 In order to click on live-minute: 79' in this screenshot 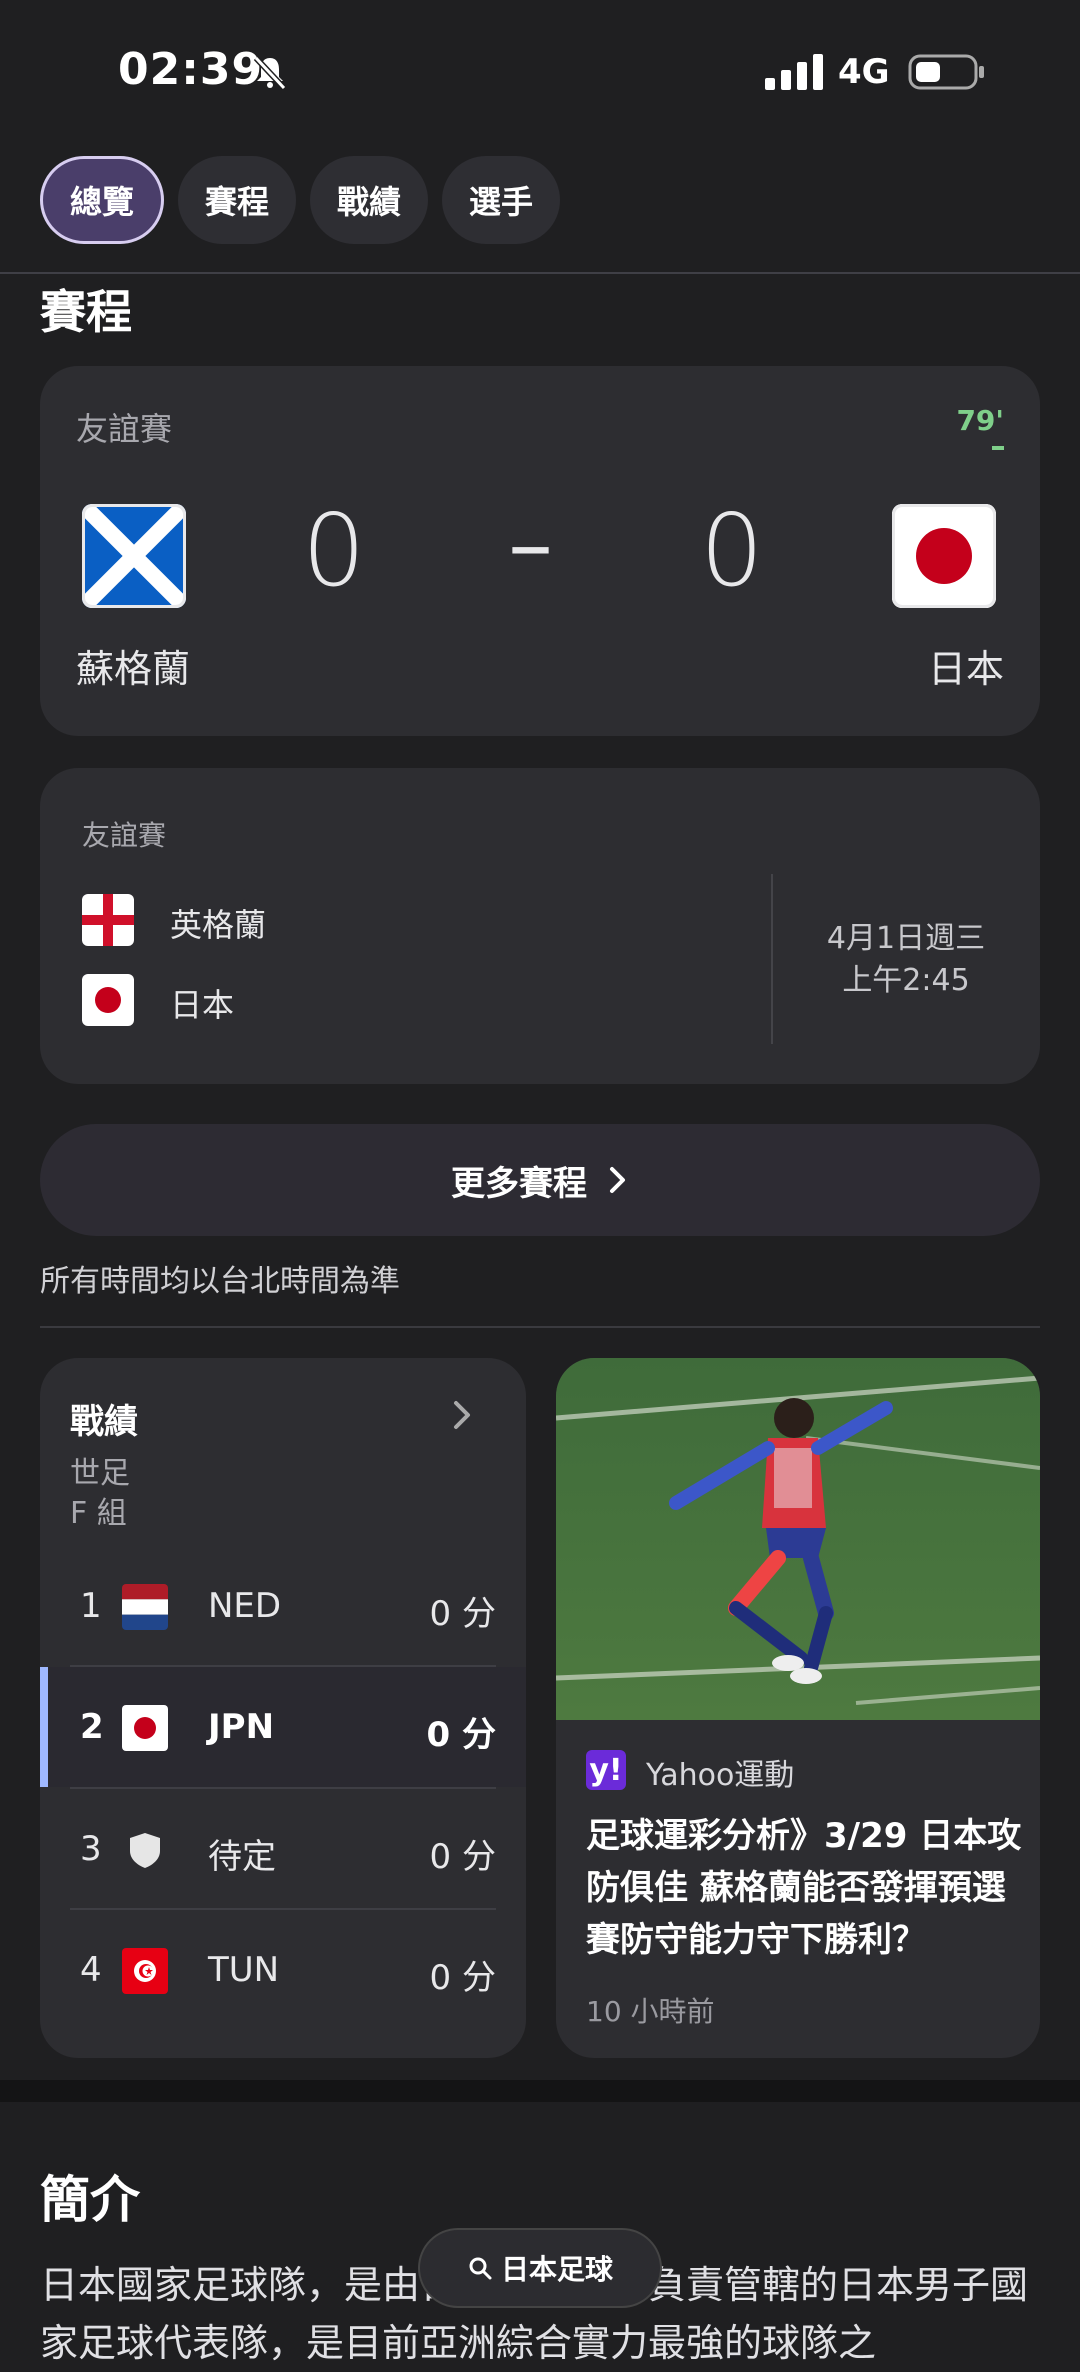, I will do `click(980, 420)`.